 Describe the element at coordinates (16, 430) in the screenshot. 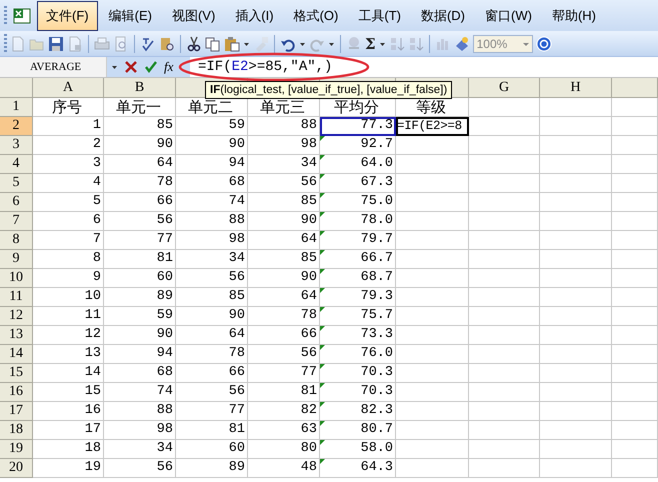

I see `row-header: 18` at that location.